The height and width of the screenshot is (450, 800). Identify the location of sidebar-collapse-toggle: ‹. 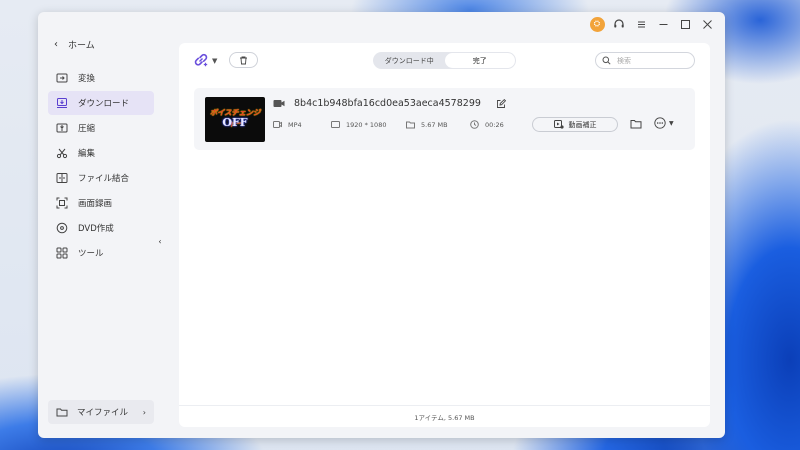
(160, 241).